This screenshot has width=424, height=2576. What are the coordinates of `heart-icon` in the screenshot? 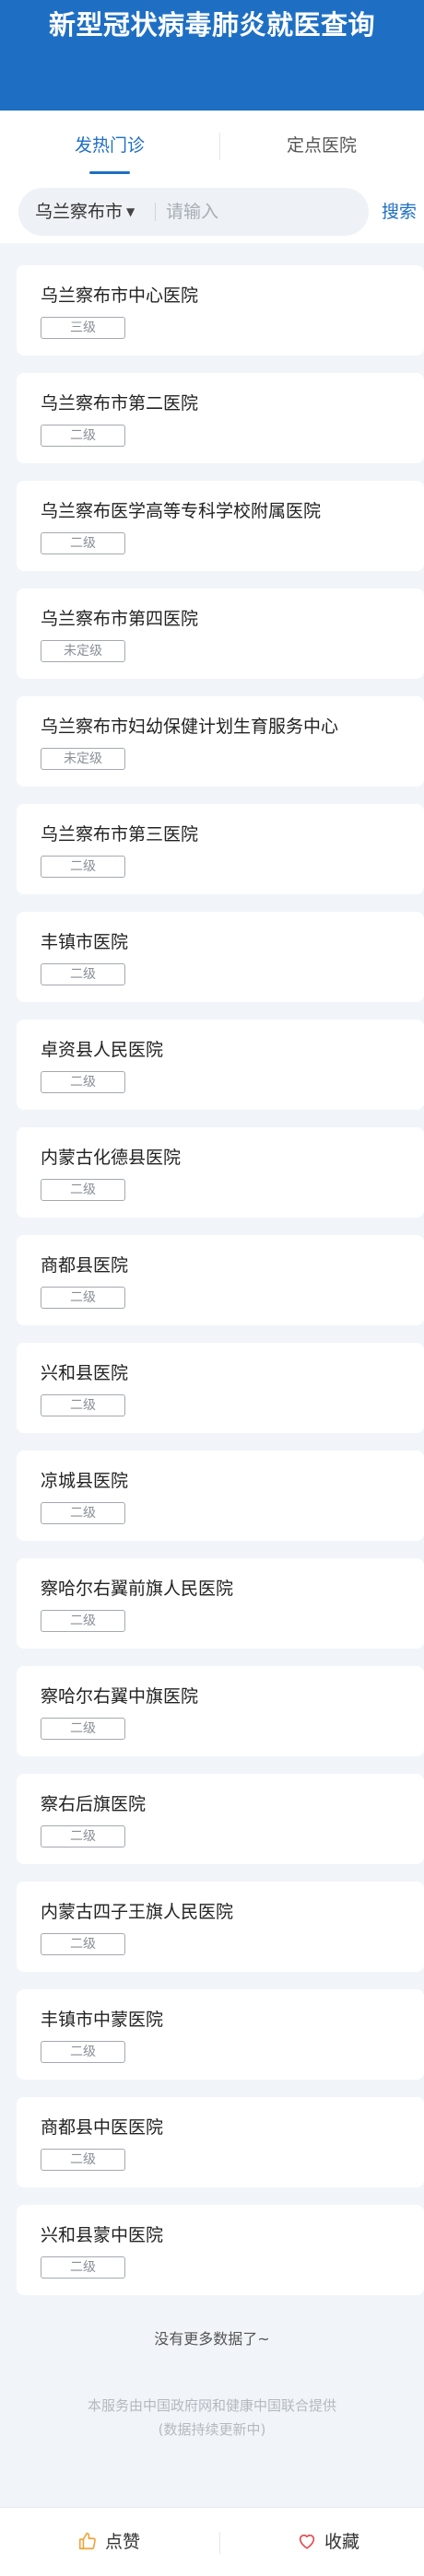 It's located at (307, 2542).